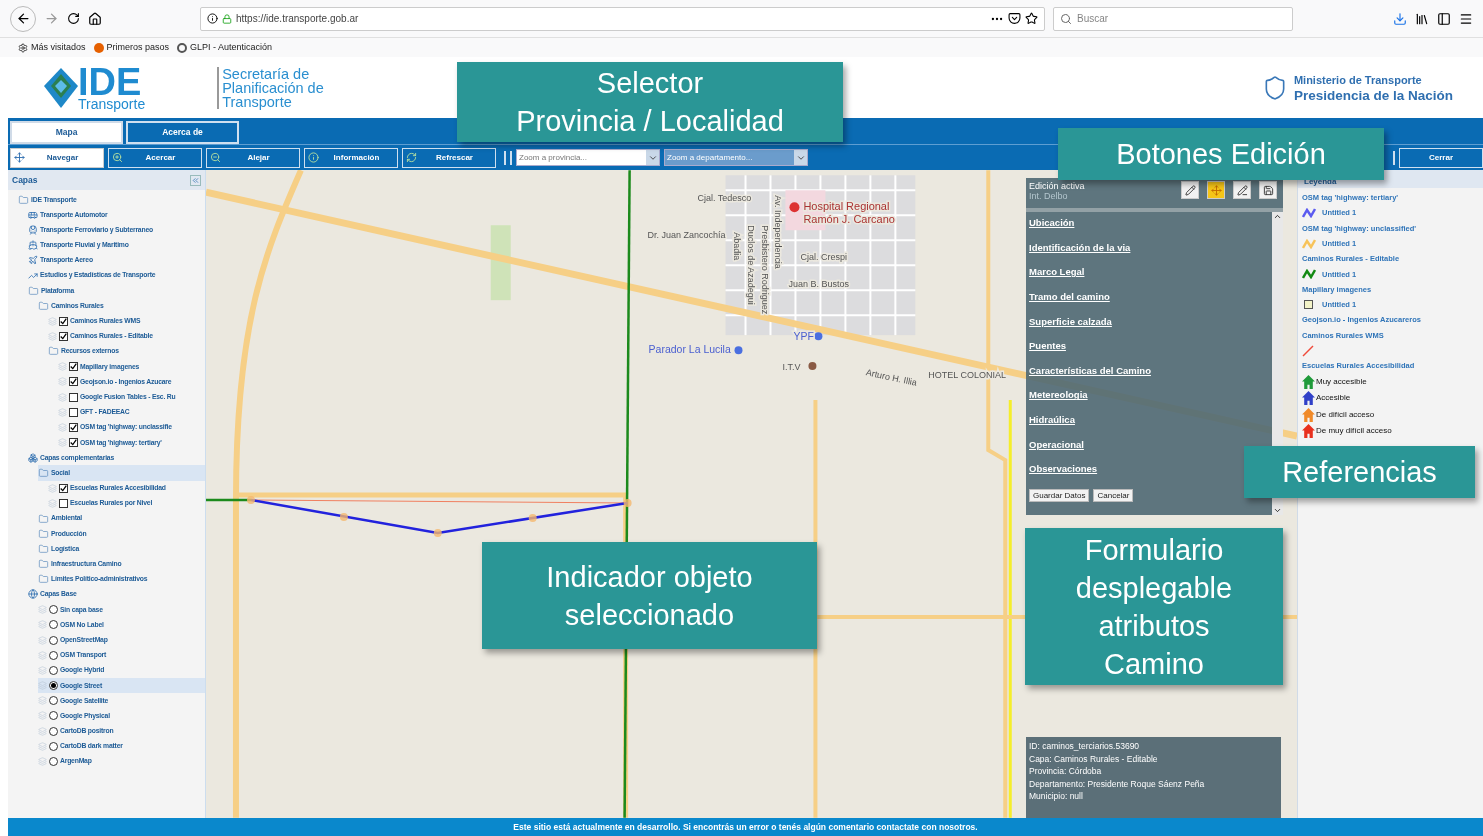 This screenshot has width=1483, height=836. Describe the element at coordinates (1154, 606) in the screenshot. I see `callout-tooltip: Formulario desplegable atributos Camino` at that location.